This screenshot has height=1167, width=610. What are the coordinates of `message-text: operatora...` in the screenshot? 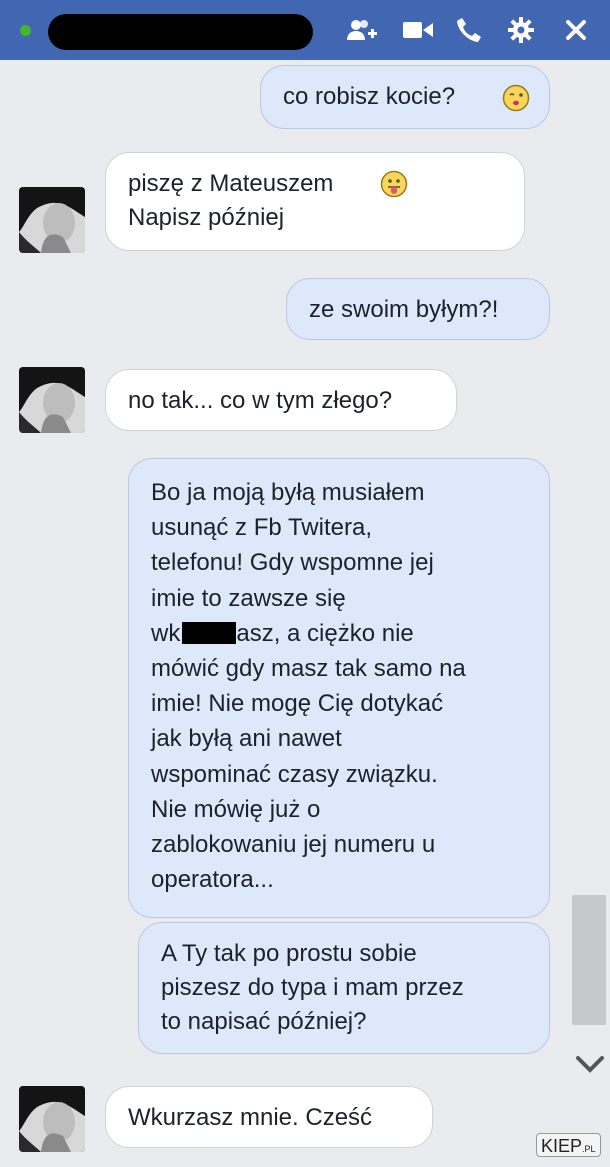 It's located at (212, 880).